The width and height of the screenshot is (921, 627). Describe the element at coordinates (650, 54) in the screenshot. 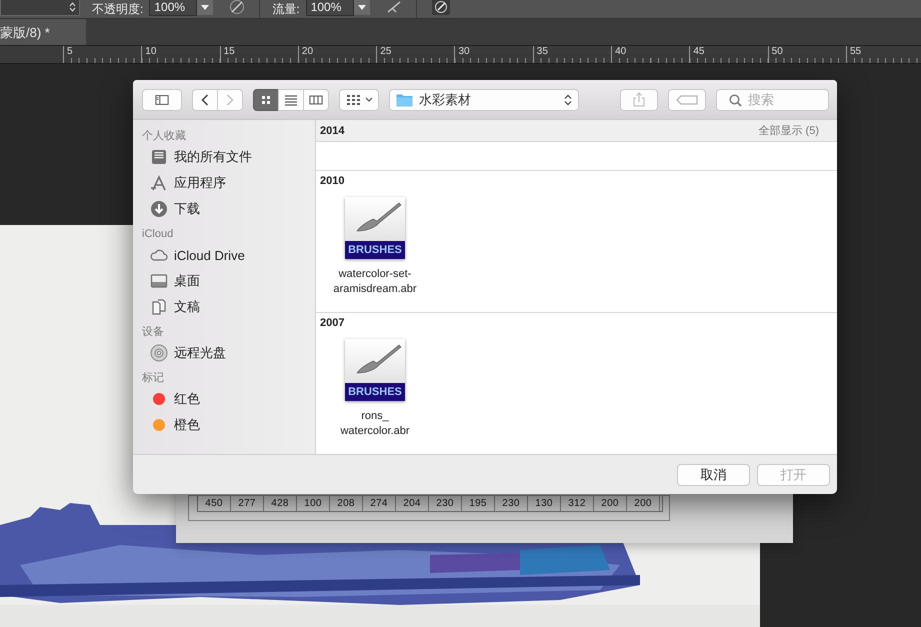

I see `ruler-label: 40` at that location.